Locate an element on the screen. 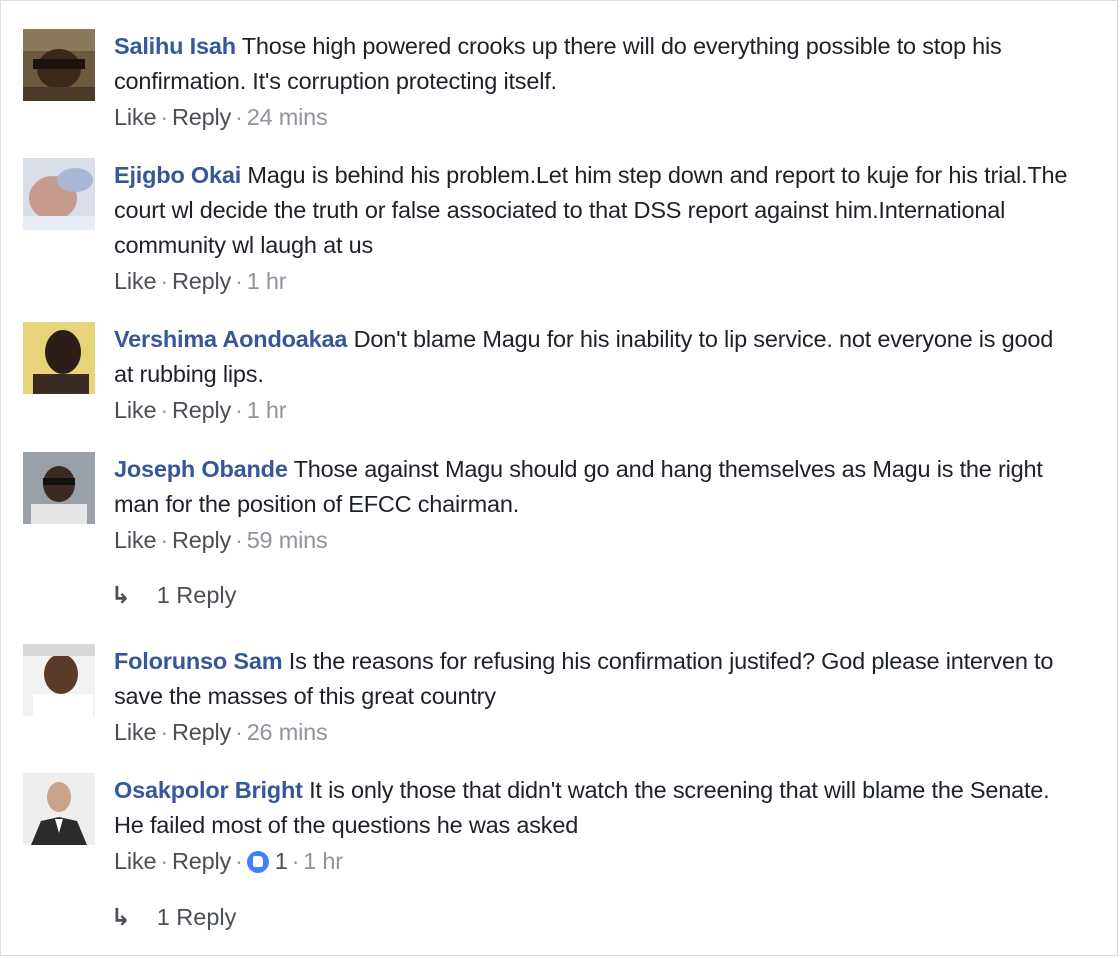  comment-timestamp: 59 mins is located at coordinates (287, 540).